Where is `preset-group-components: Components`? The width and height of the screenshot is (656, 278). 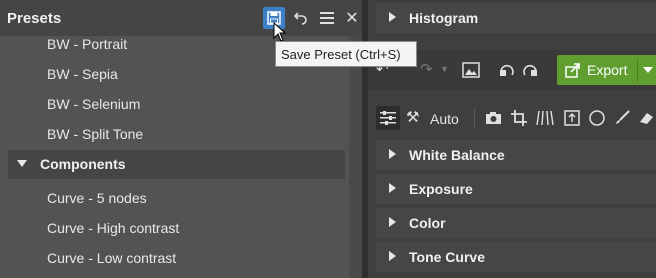
preset-group-components: Components is located at coordinates (176, 164).